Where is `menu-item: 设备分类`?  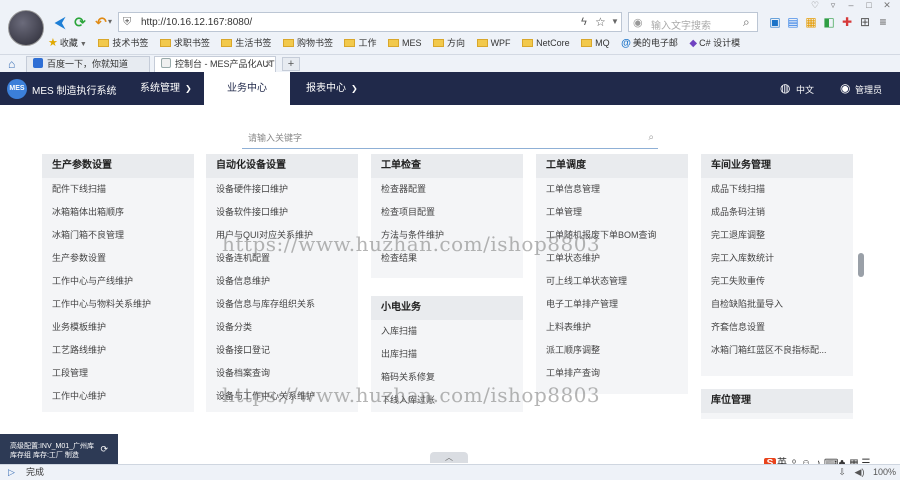
menu-item: 设备分类 is located at coordinates (282, 327).